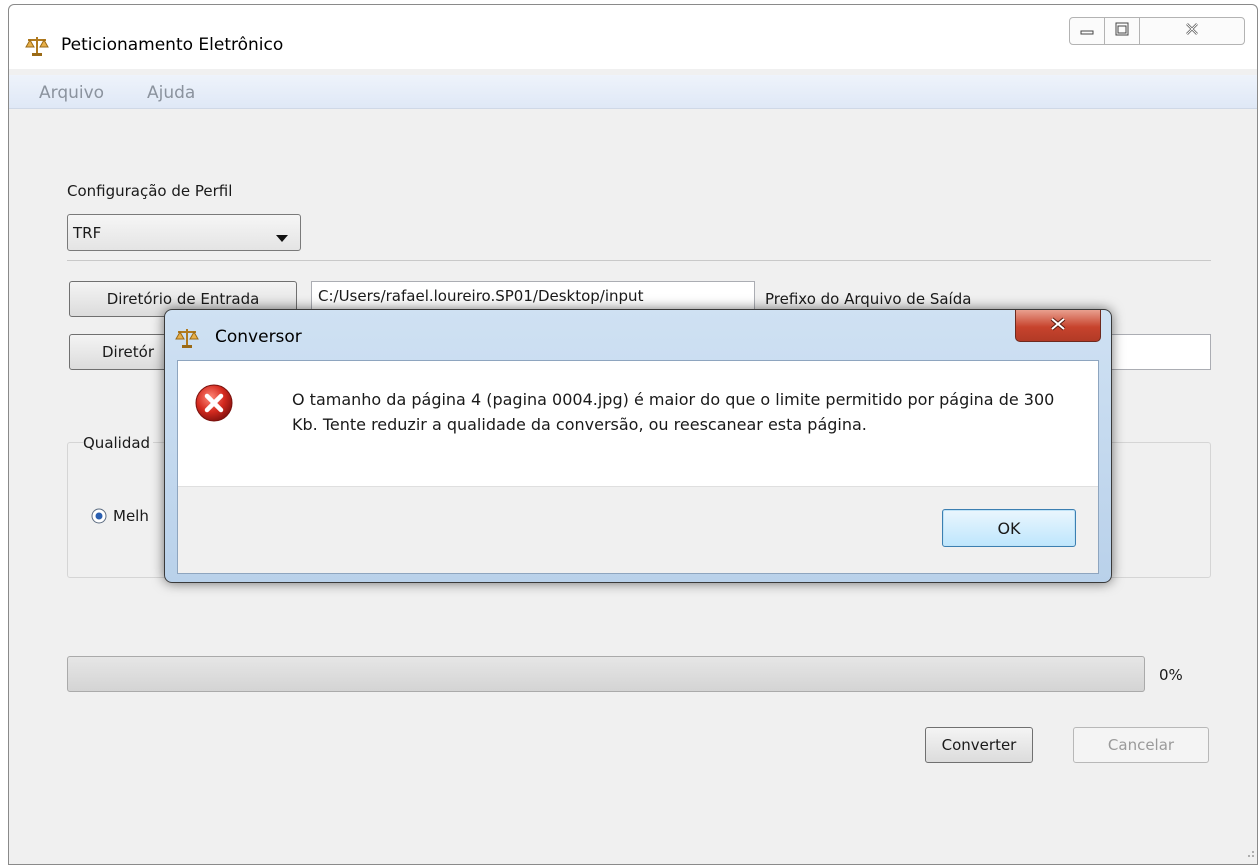 The image size is (1258, 865). Describe the element at coordinates (171, 93) in the screenshot. I see `menu-item-ajuda: Ajuda` at that location.